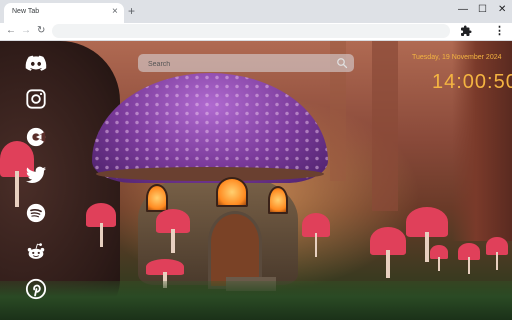 The image size is (512, 320). I want to click on discord-link, so click(36, 63).